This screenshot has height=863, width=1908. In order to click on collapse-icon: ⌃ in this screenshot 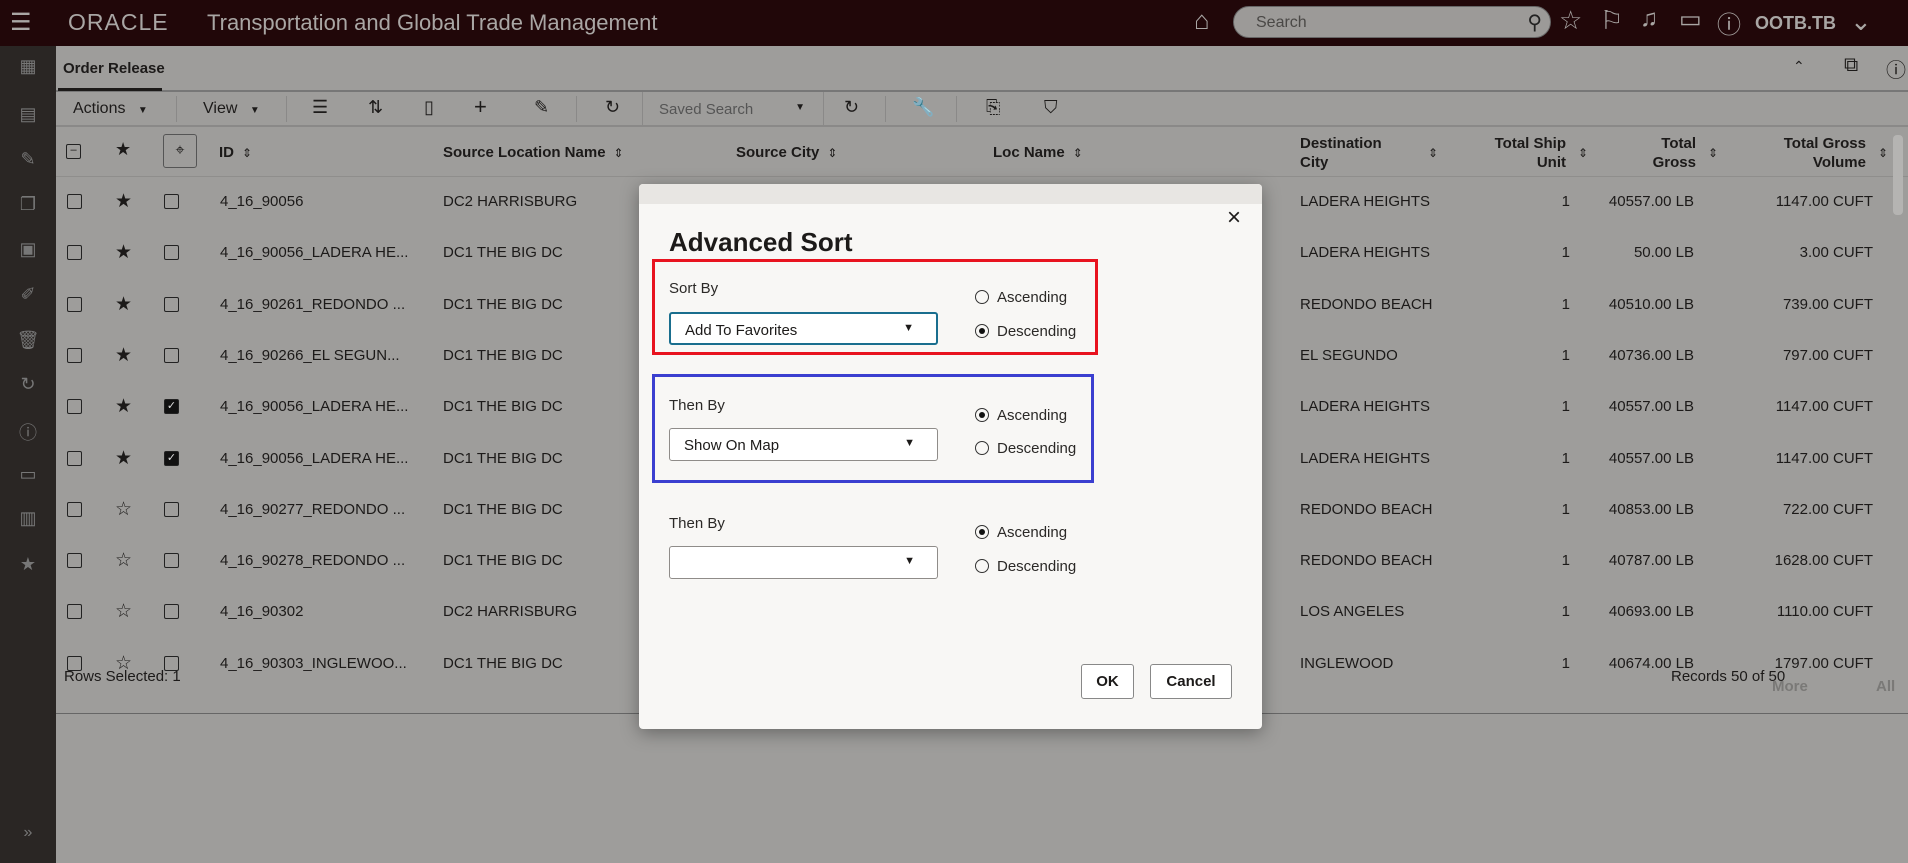, I will do `click(1799, 66)`.